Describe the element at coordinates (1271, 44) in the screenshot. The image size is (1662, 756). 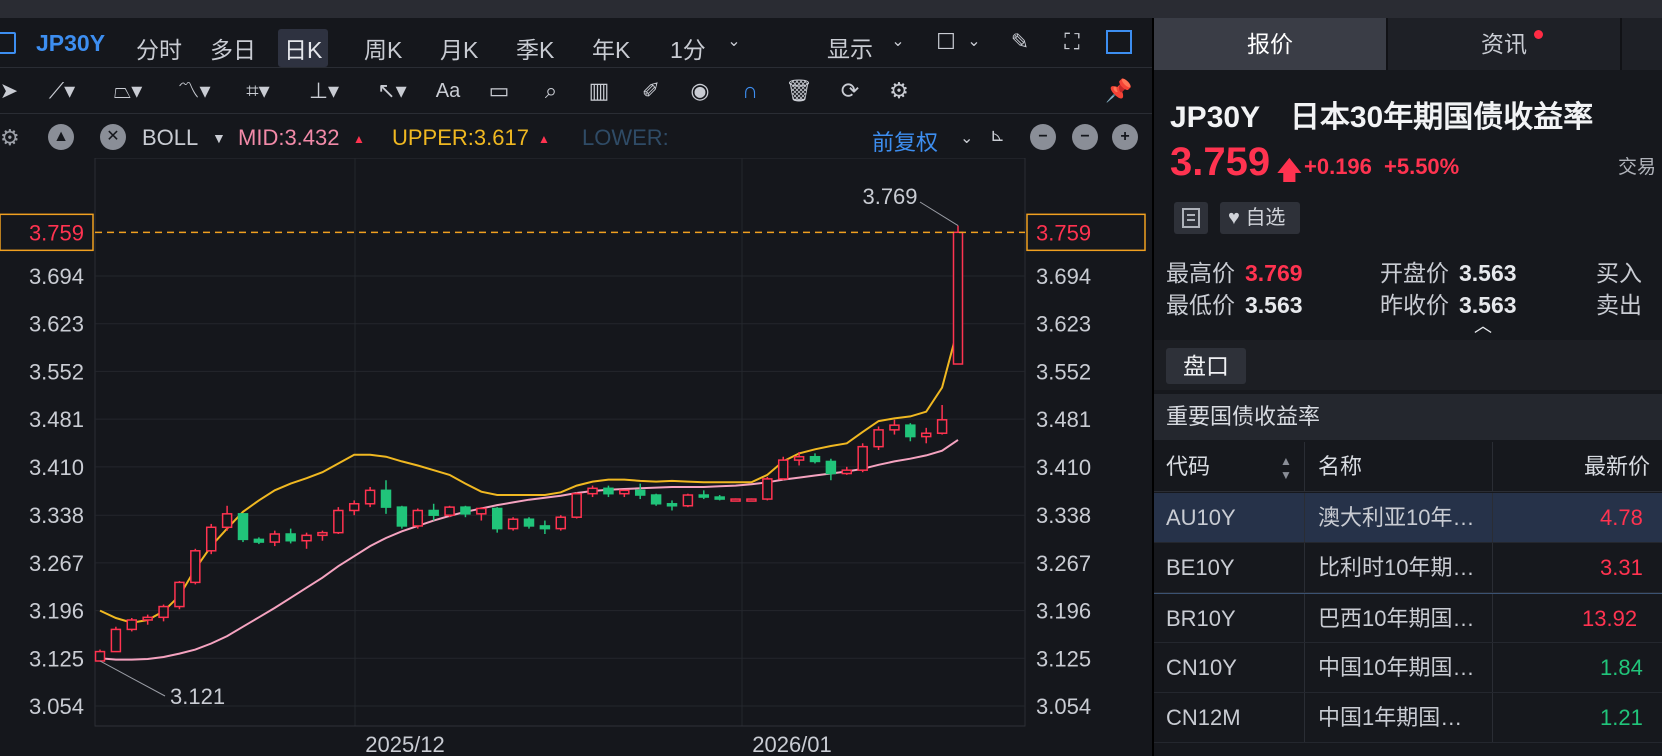
I see `tab-quote: 报价` at that location.